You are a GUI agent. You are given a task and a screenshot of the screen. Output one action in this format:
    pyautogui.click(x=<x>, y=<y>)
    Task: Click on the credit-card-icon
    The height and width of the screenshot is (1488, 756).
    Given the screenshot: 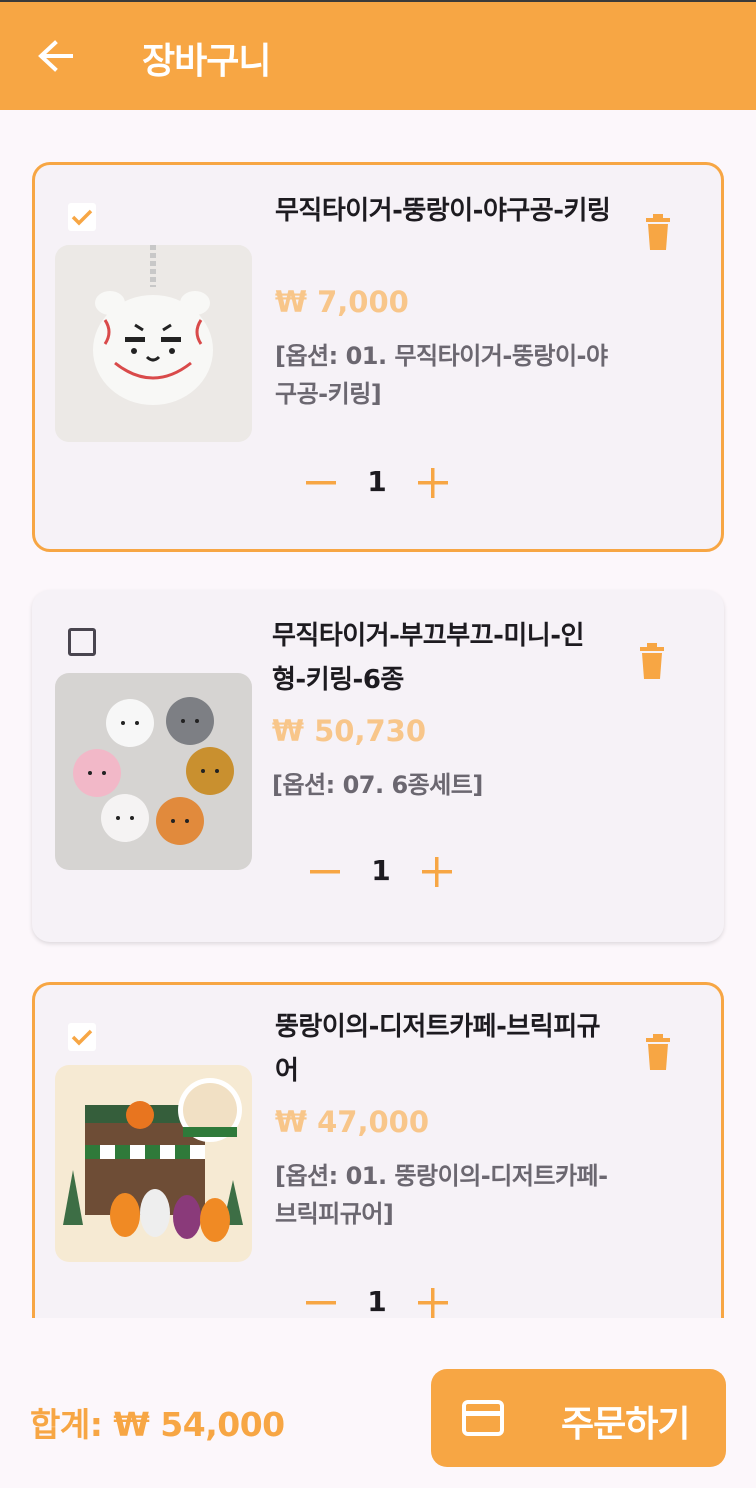 What is the action you would take?
    pyautogui.click(x=483, y=1418)
    